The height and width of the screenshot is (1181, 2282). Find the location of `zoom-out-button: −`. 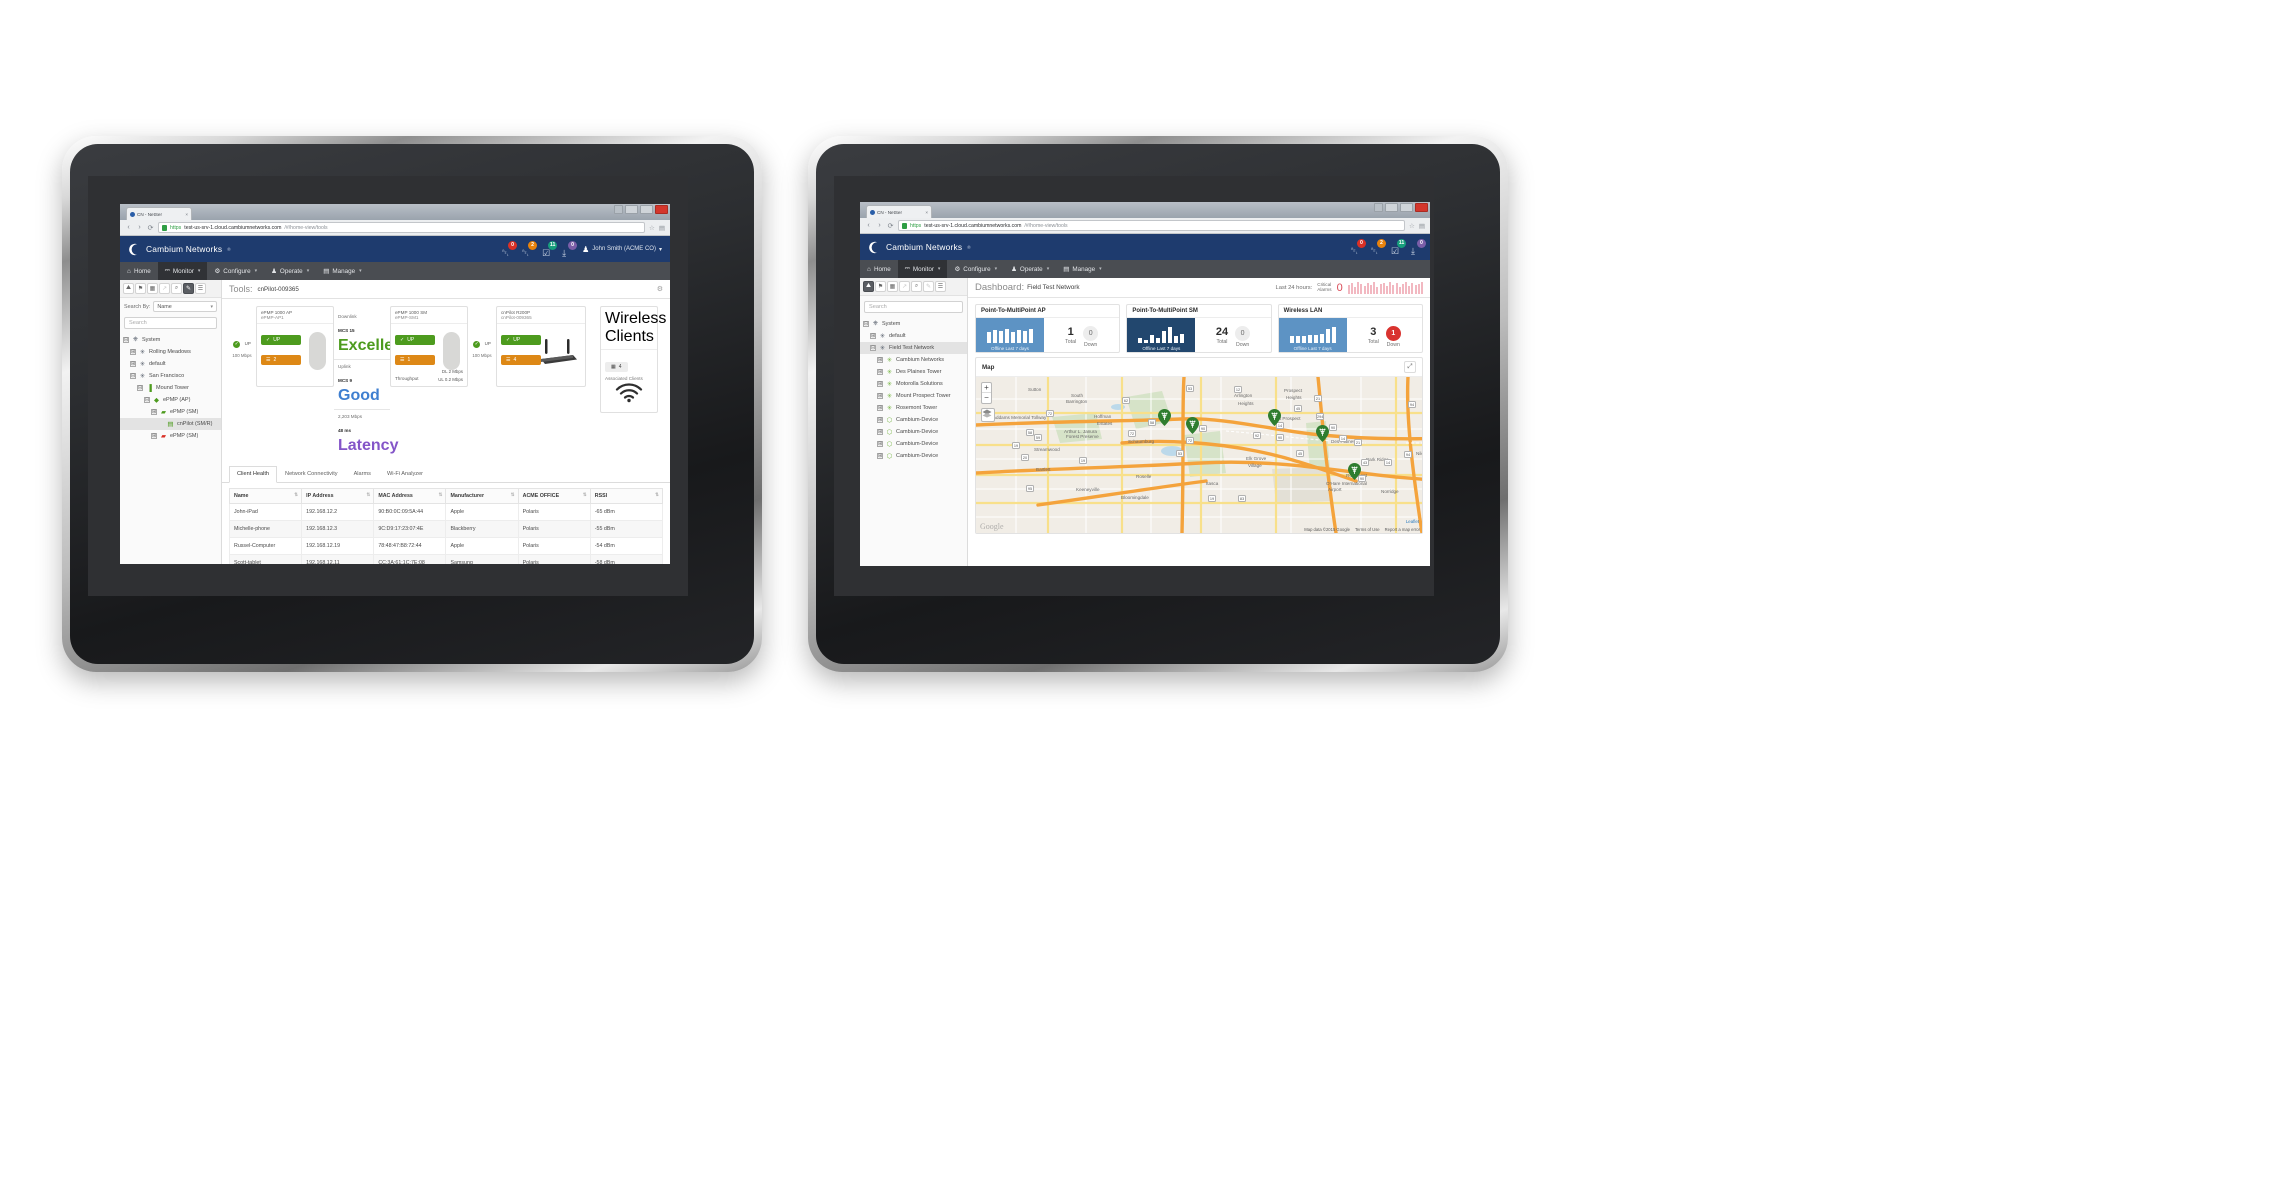

zoom-out-button: − is located at coordinates (986, 398).